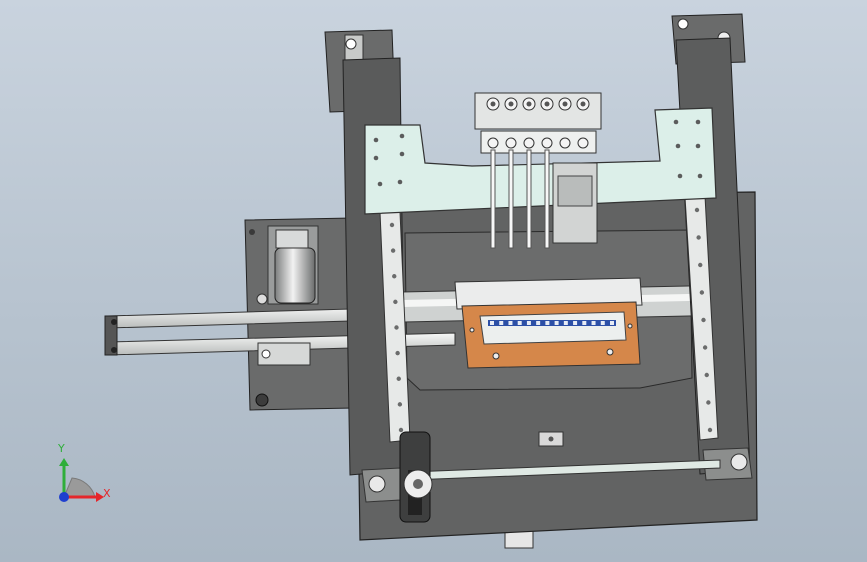 The image size is (867, 562). Describe the element at coordinates (551, 439) in the screenshot. I see `sensor-hole` at that location.